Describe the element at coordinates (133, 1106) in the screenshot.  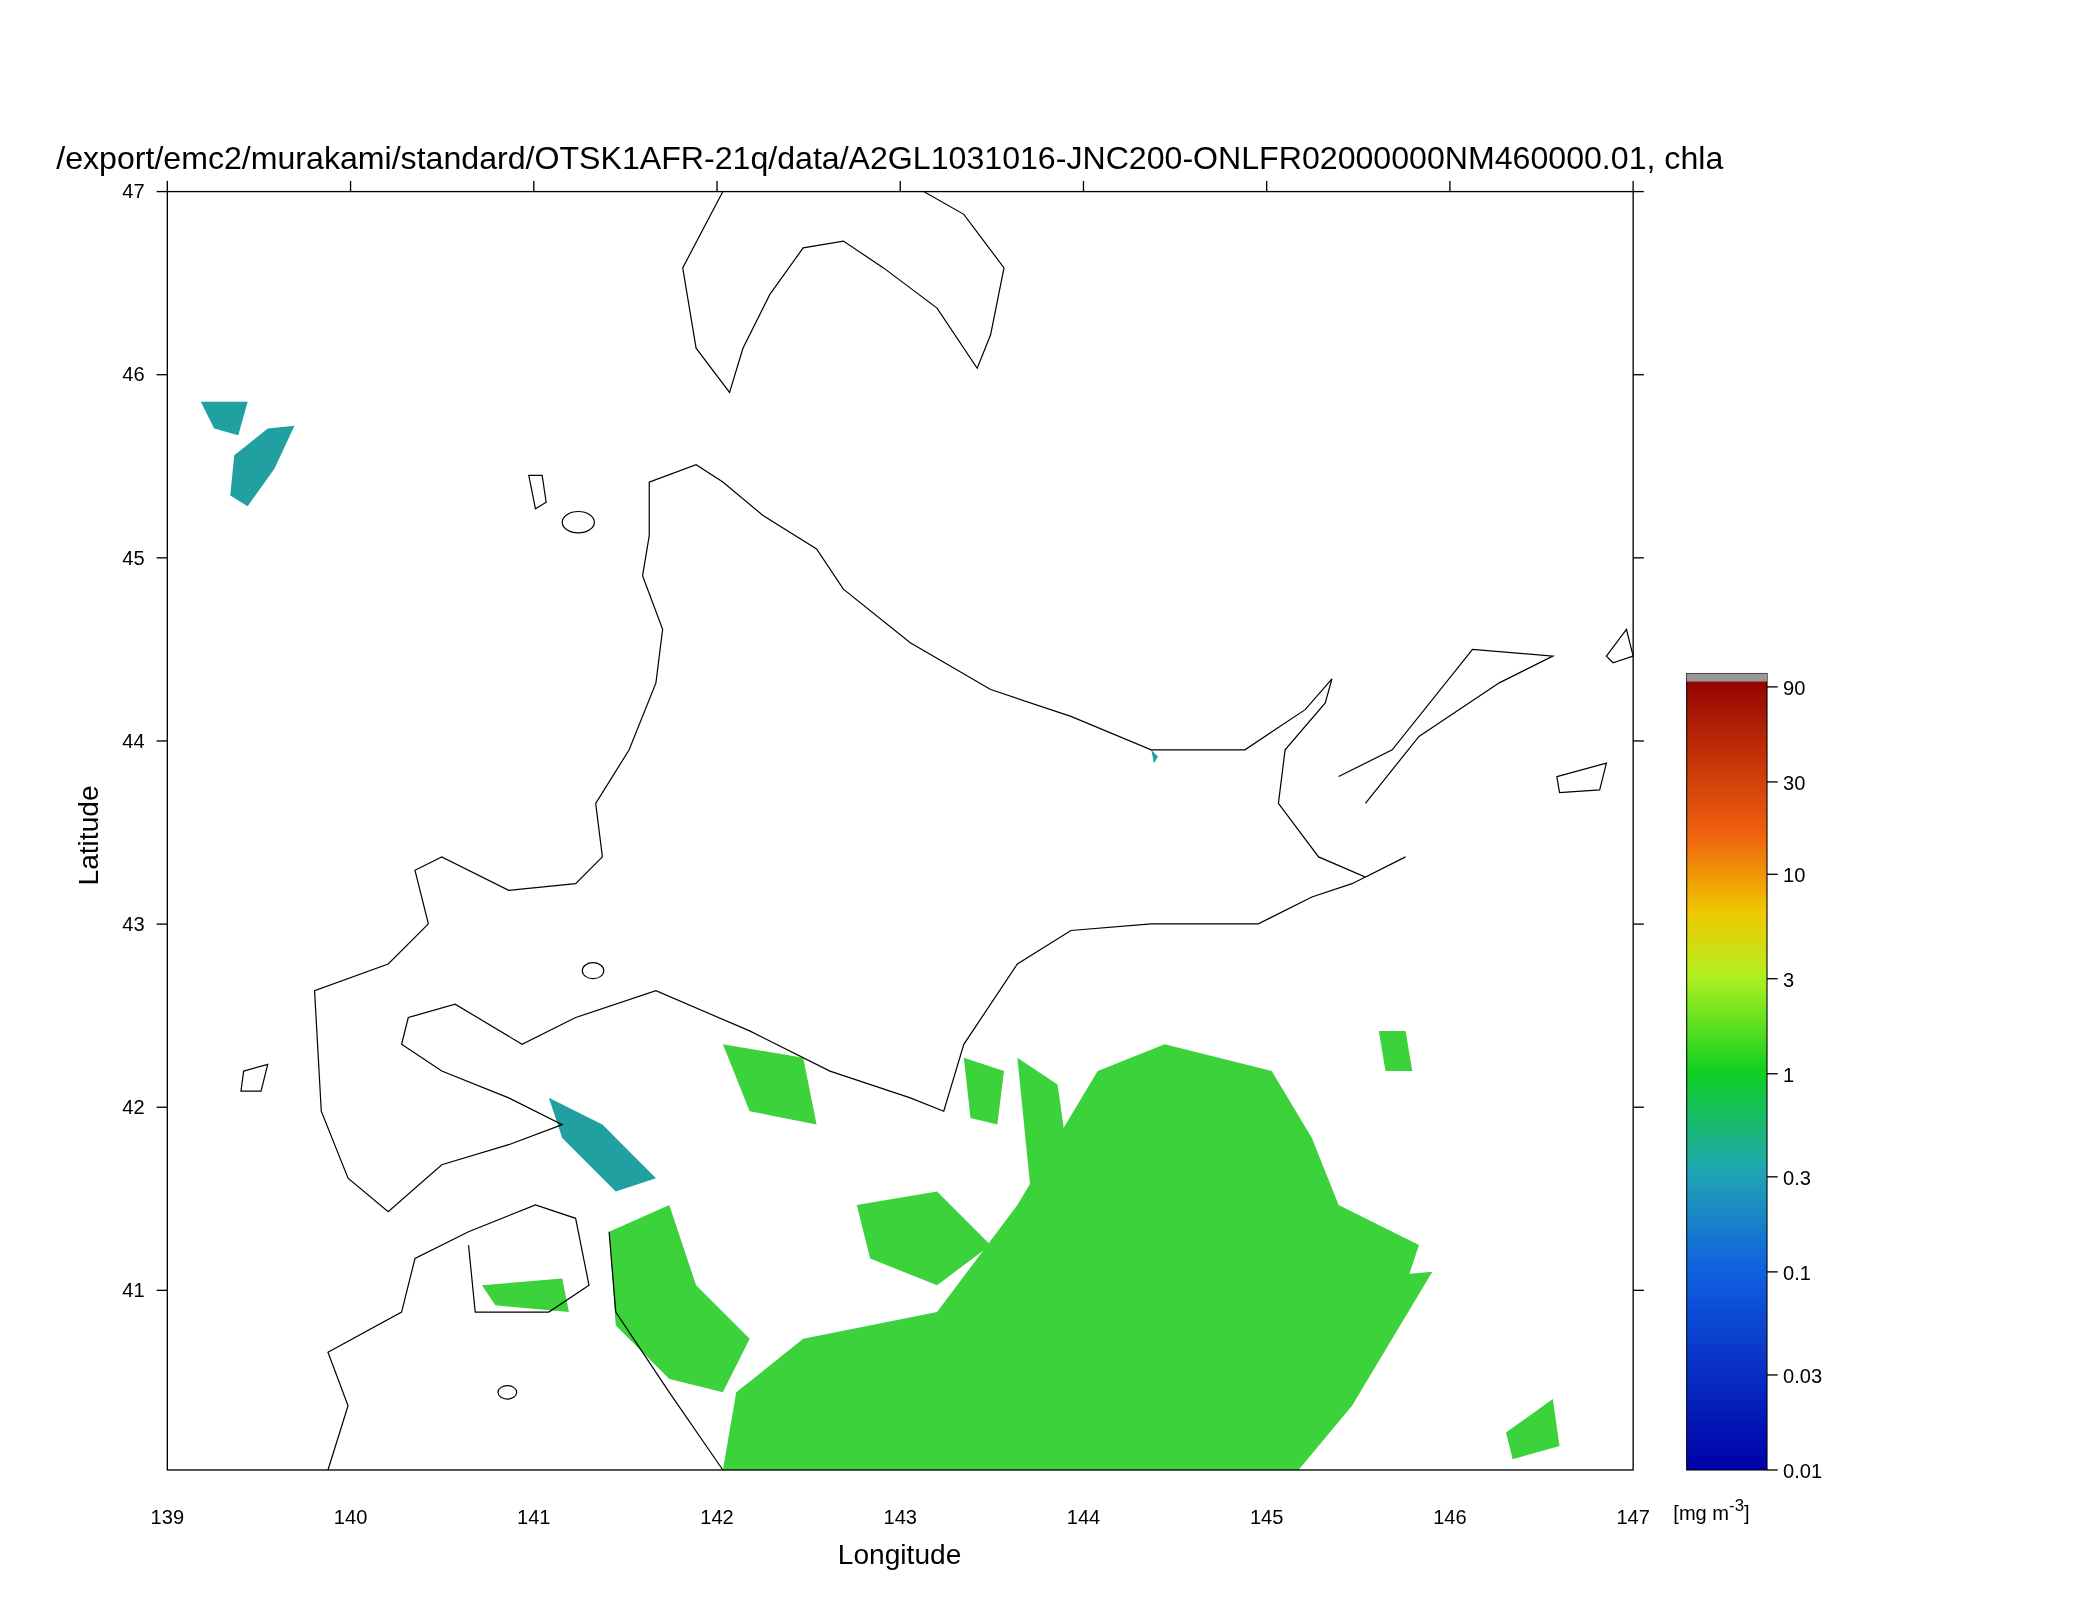
I see `axis-tick-label: 42` at that location.